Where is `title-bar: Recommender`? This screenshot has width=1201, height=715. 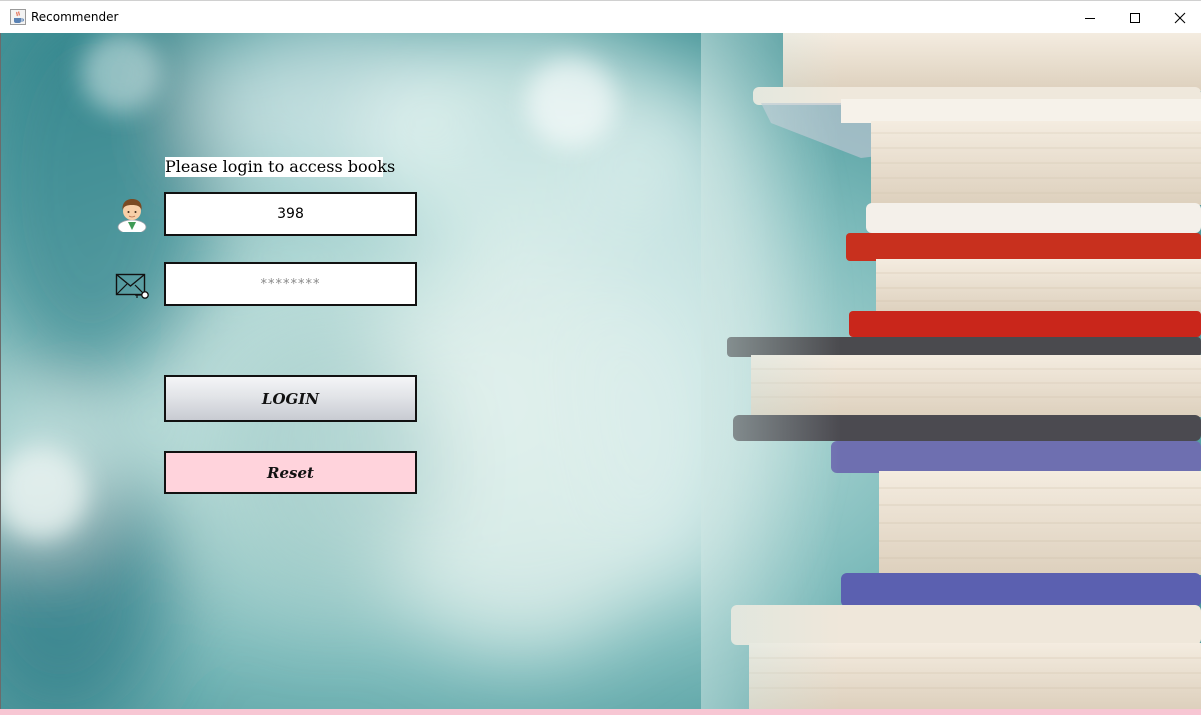 title-bar: Recommender is located at coordinates (600, 16).